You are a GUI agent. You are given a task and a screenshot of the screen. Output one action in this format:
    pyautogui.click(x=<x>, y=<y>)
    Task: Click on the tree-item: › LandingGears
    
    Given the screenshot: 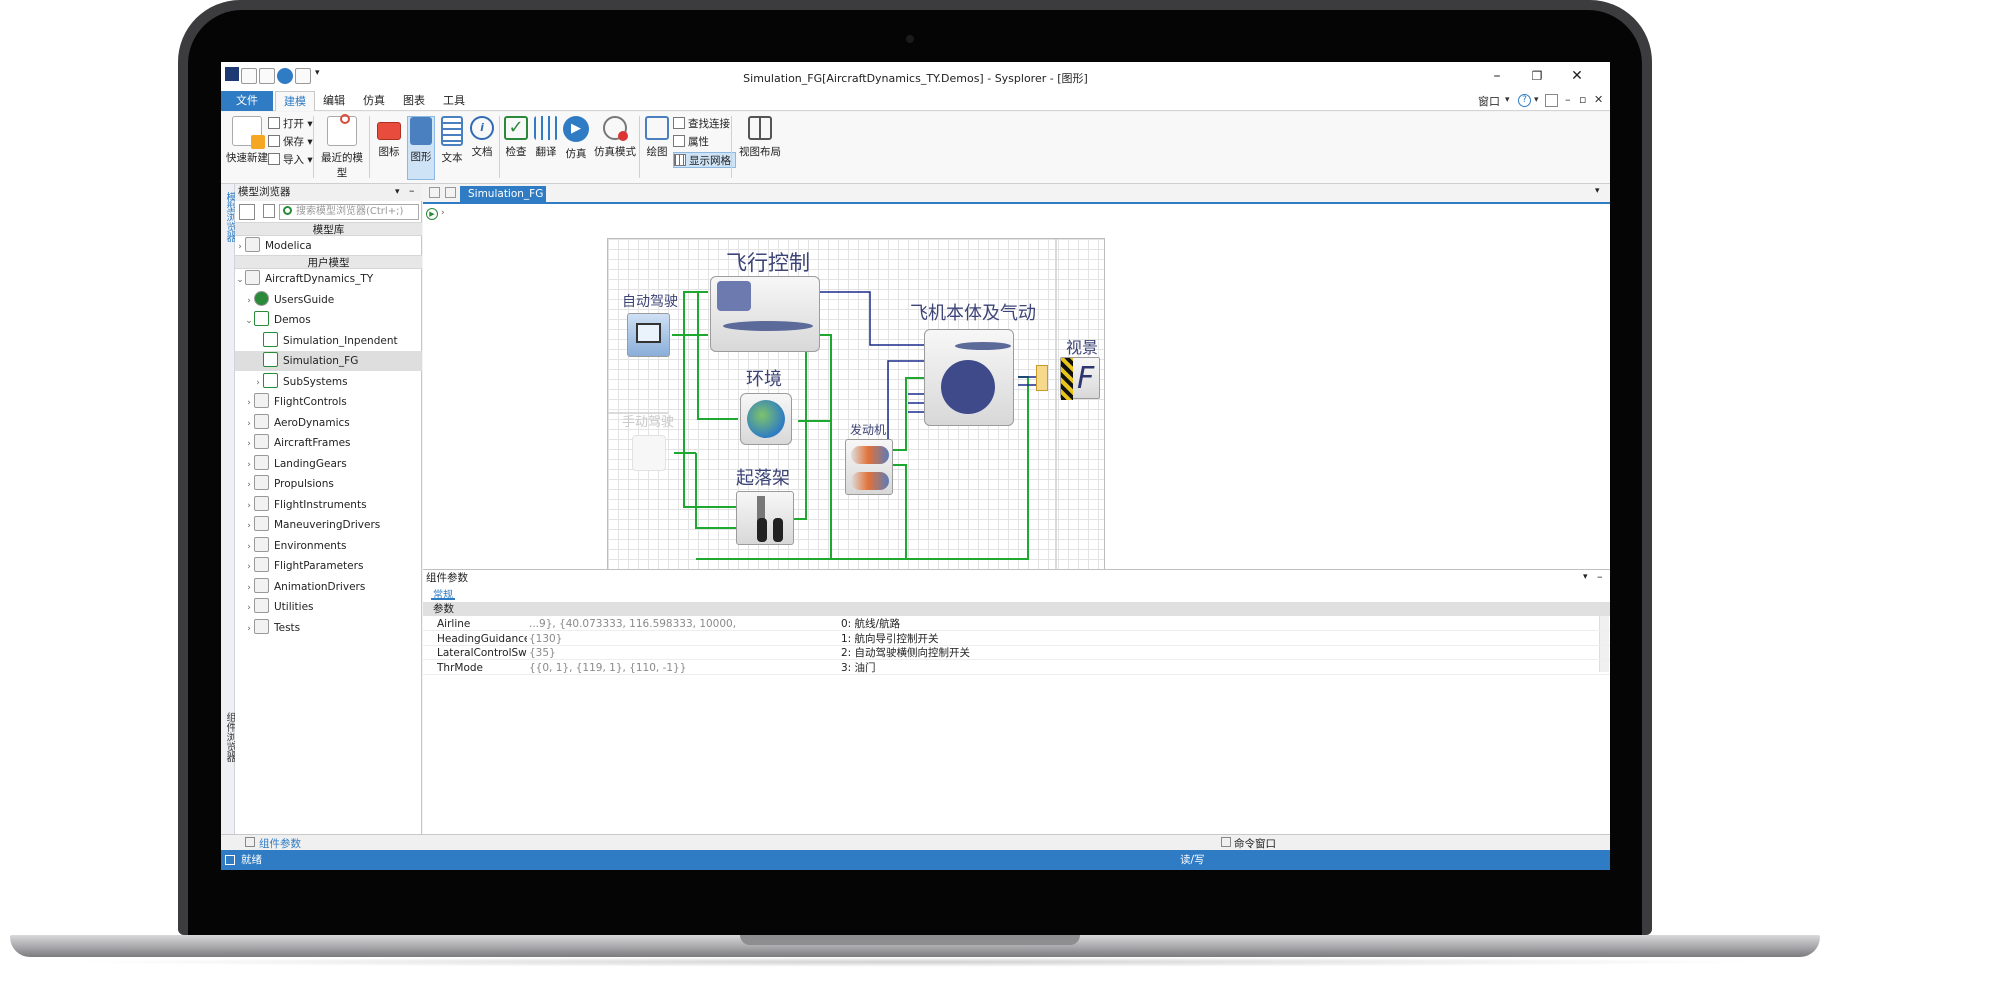 What is the action you would take?
    pyautogui.click(x=328, y=464)
    